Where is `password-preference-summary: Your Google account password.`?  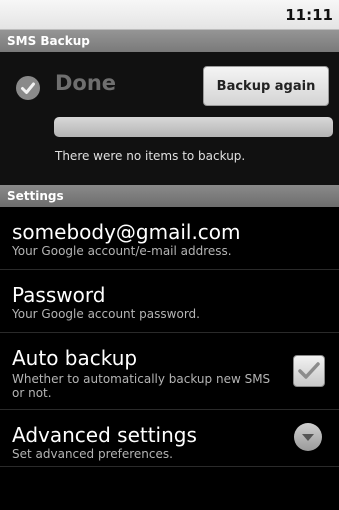
password-preference-summary: Your Google account password. is located at coordinates (106, 314).